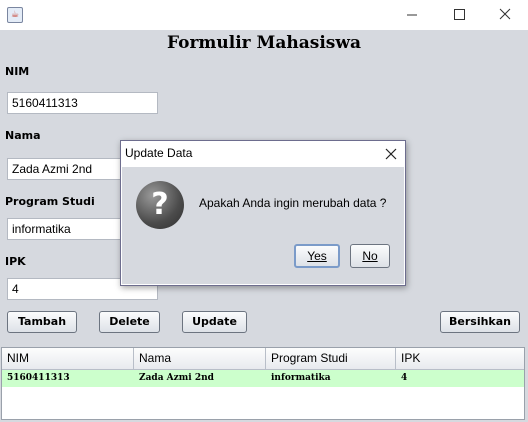 This screenshot has width=528, height=422. I want to click on cell-program-studi: informatika, so click(301, 378).